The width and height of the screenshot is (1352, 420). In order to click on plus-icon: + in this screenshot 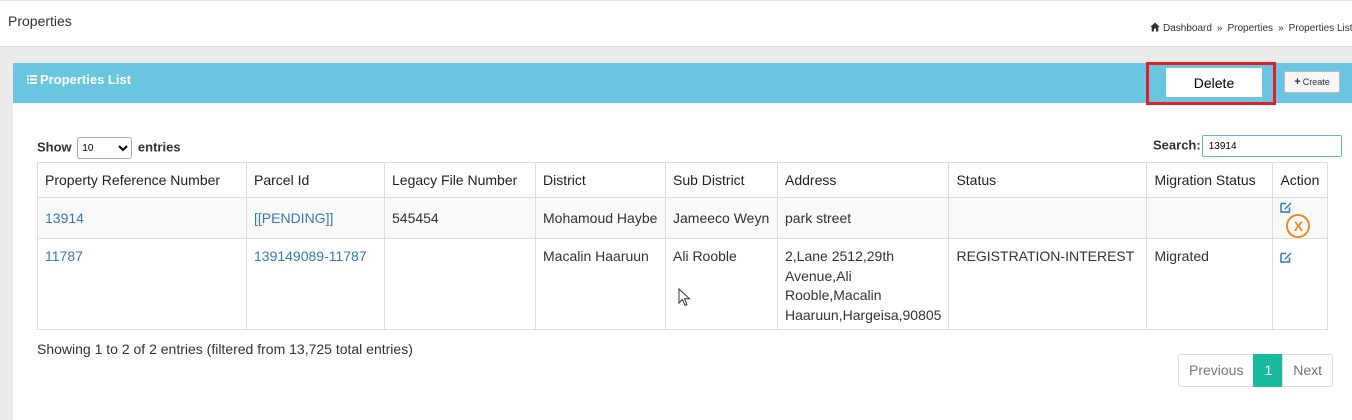, I will do `click(1297, 82)`.